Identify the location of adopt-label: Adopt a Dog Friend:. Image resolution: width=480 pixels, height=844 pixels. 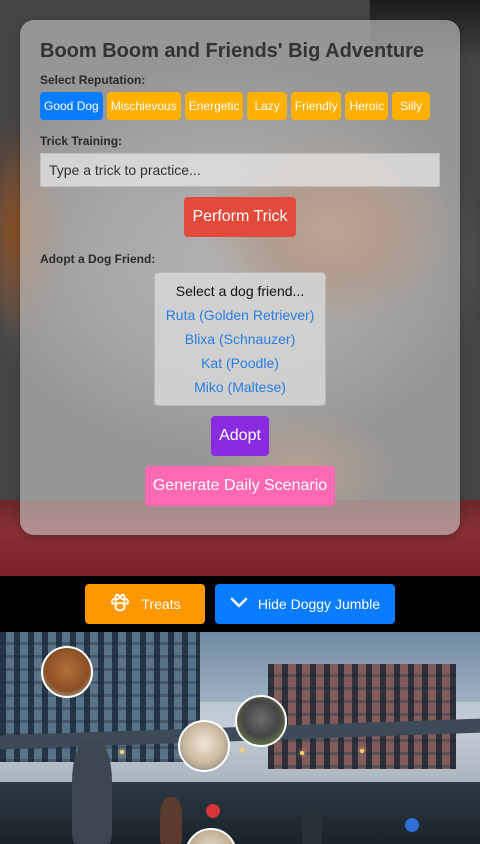
(98, 259).